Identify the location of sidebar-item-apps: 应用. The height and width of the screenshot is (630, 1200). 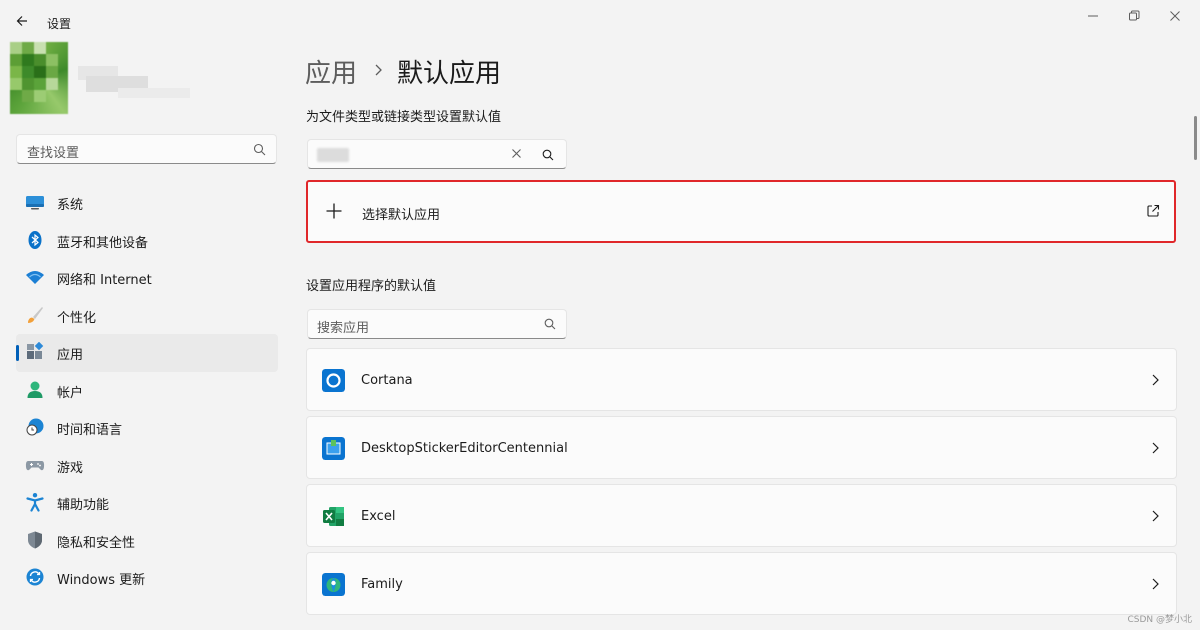
(147, 353).